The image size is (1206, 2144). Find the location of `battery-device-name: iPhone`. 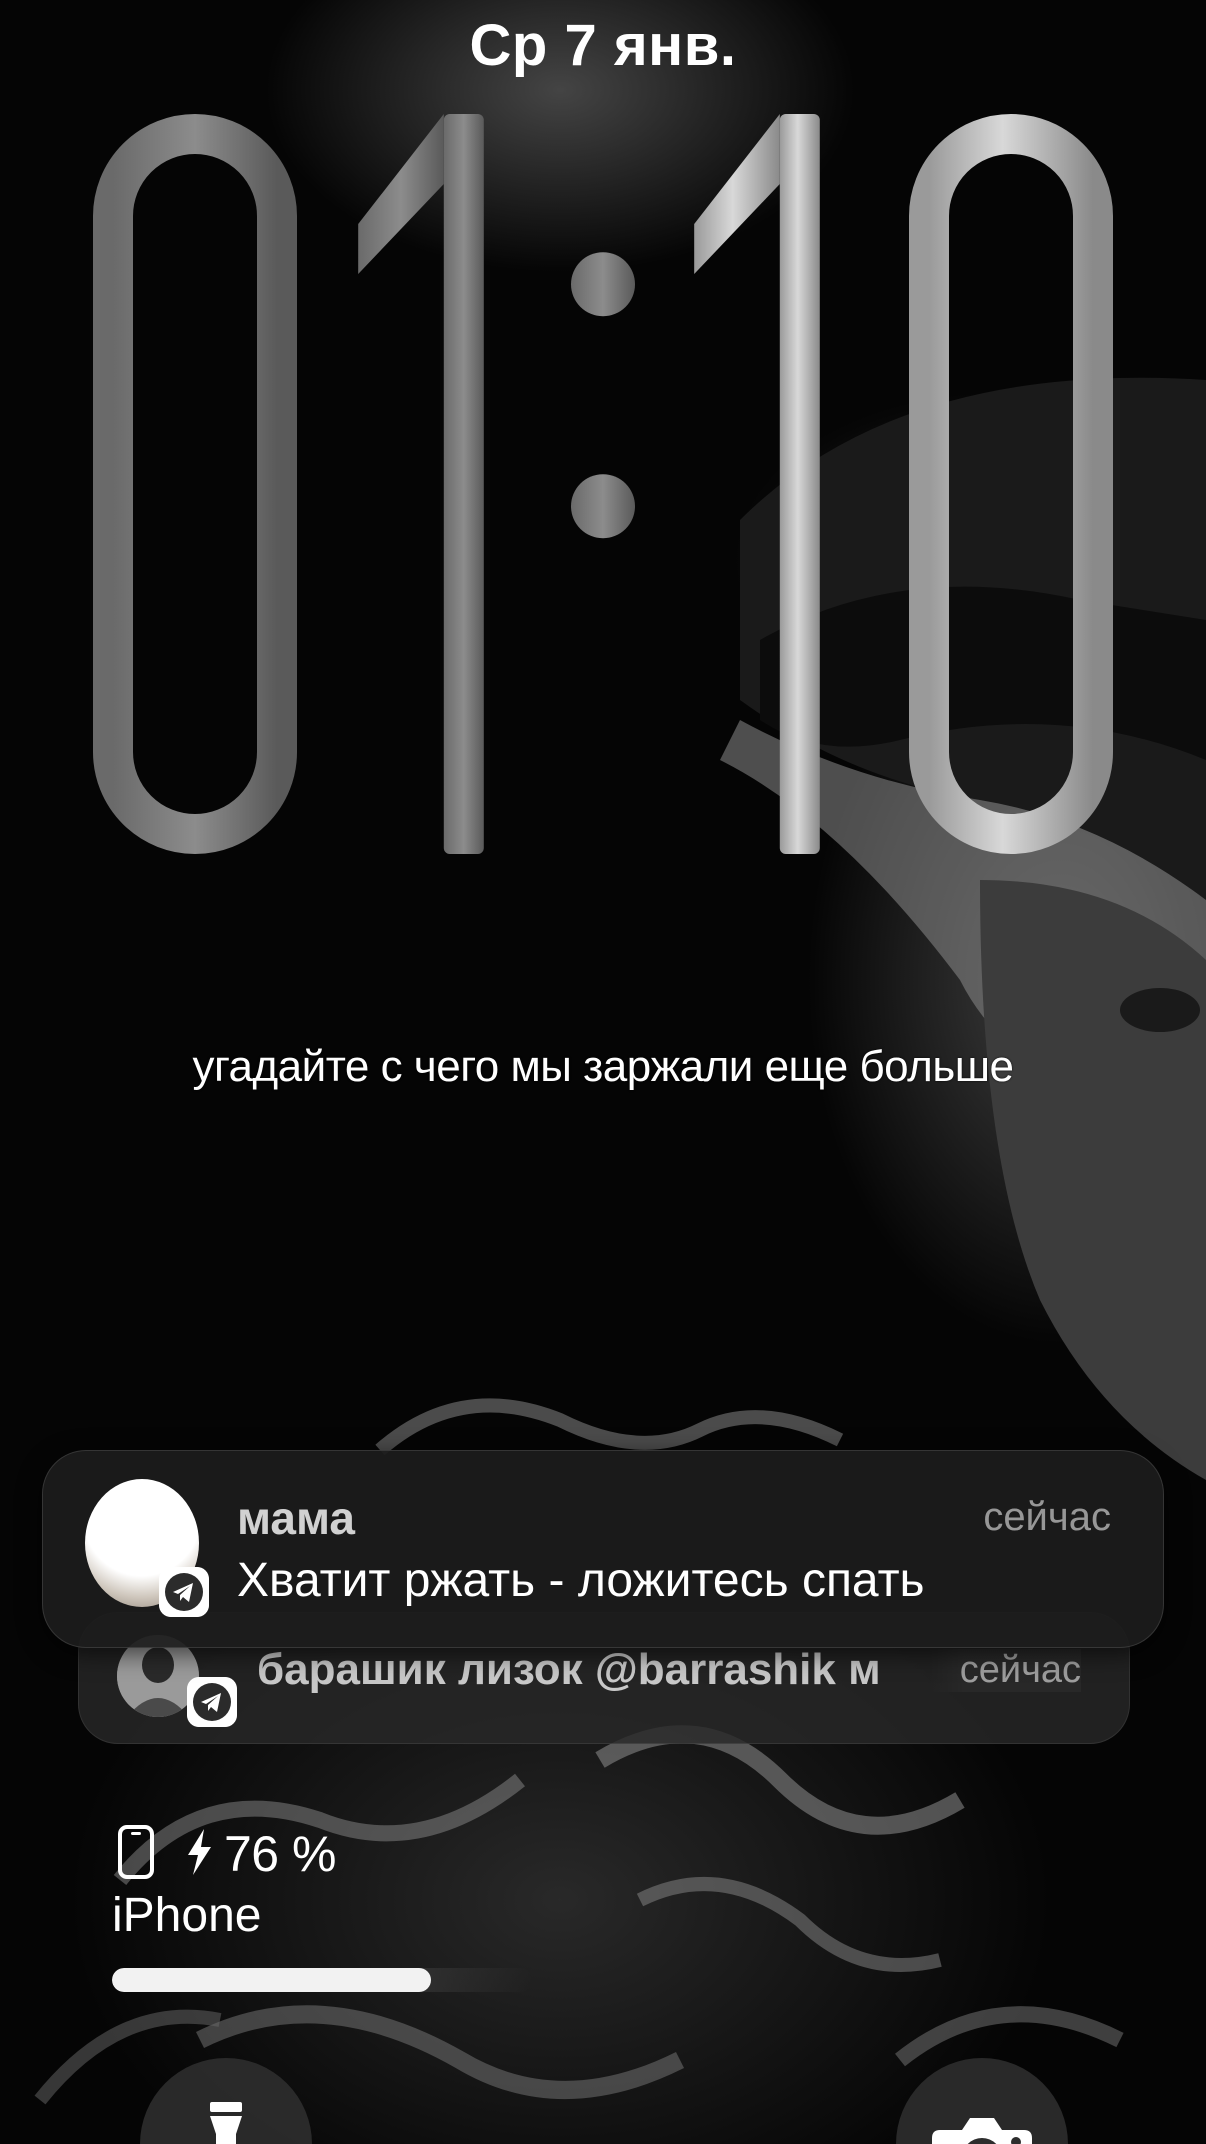

battery-device-name: iPhone is located at coordinates (187, 1915).